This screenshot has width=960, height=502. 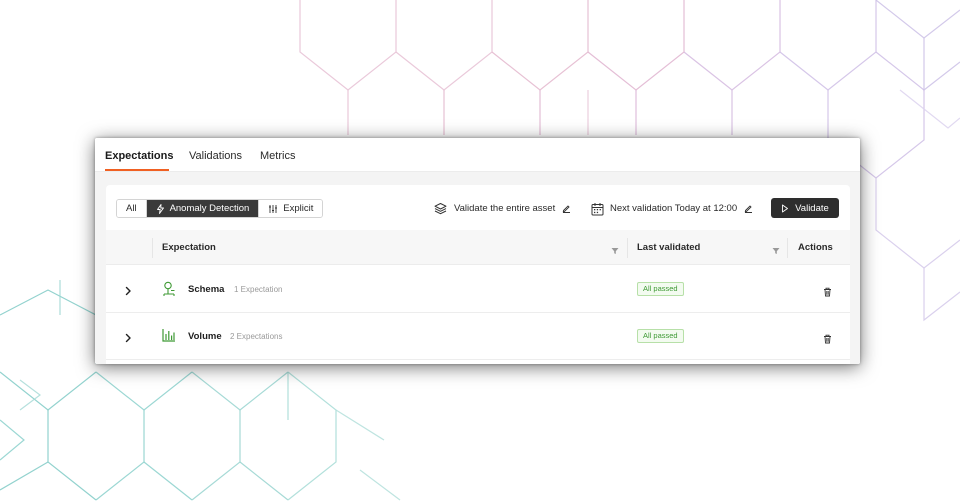 What do you see at coordinates (137, 170) in the screenshot?
I see `active-tab-indicator` at bounding box center [137, 170].